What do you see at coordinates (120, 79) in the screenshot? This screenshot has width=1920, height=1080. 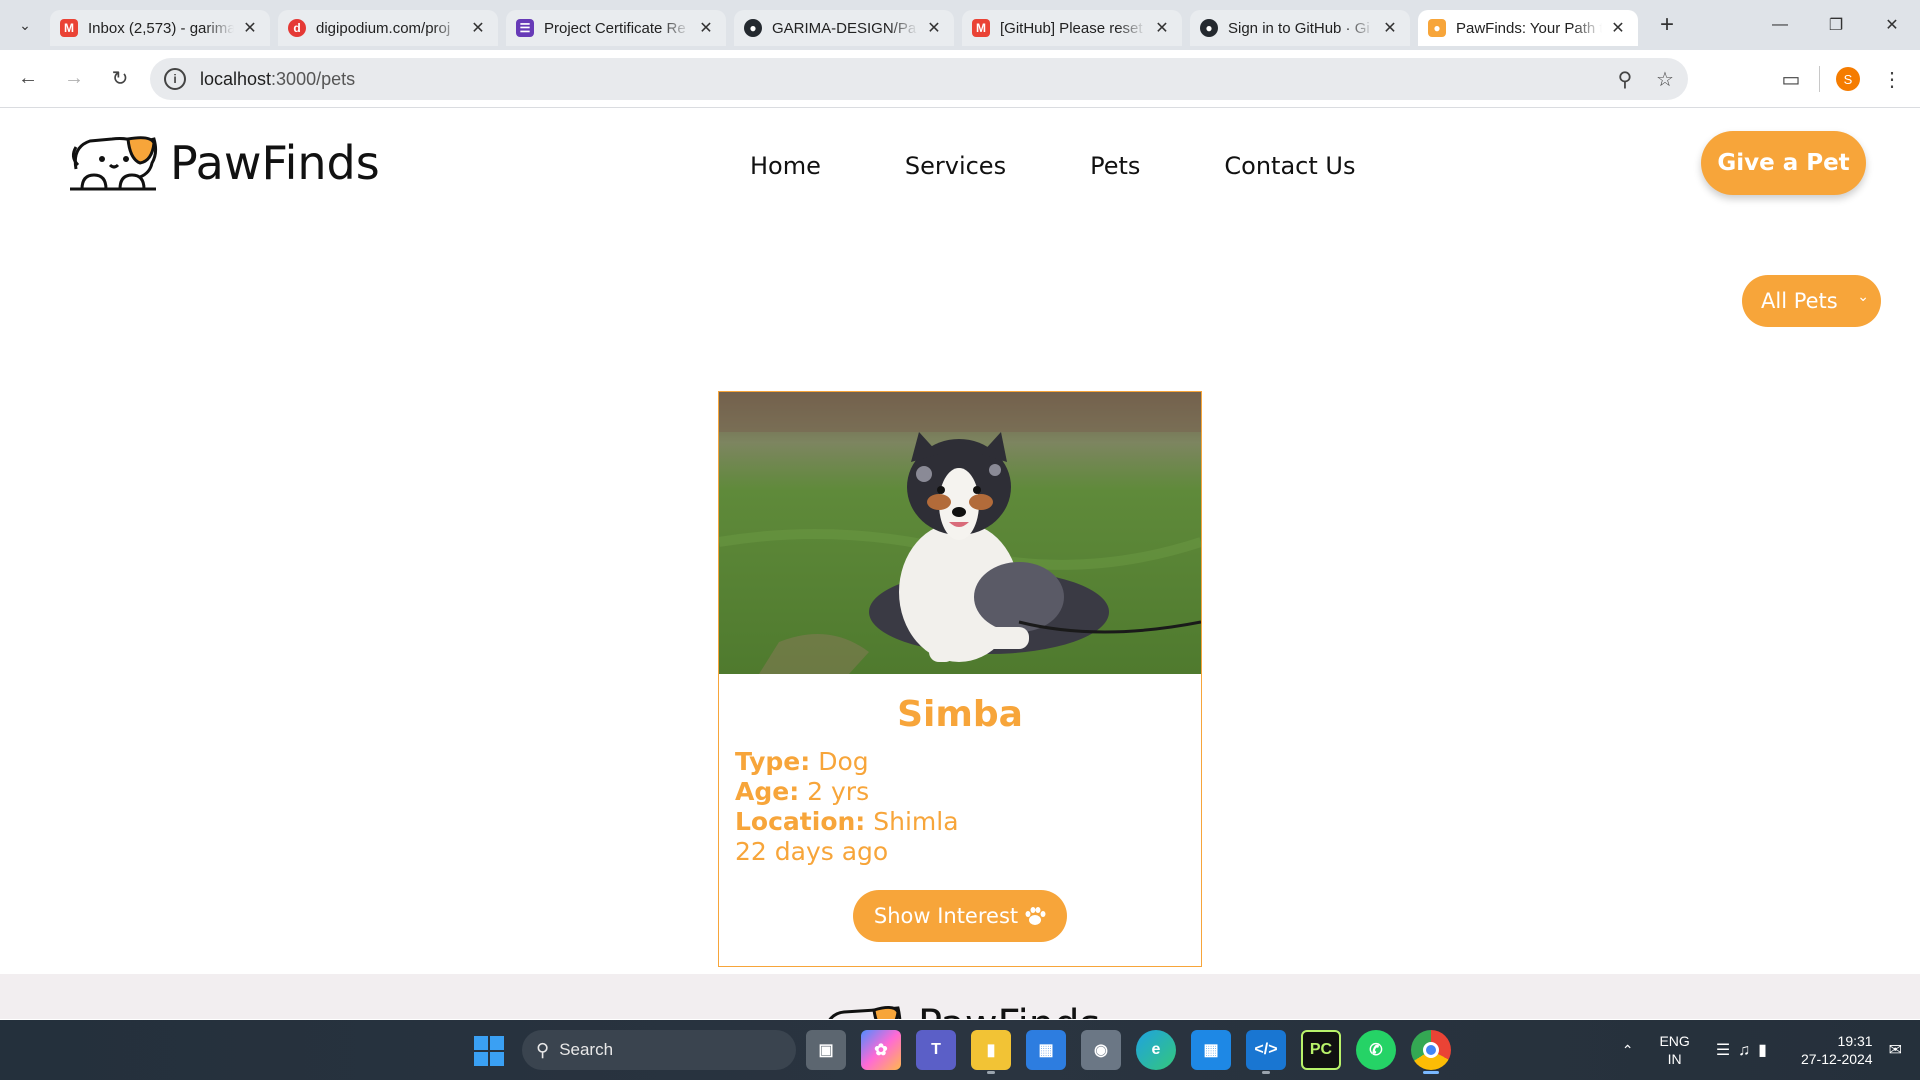 I see `reload-icon: ↻` at bounding box center [120, 79].